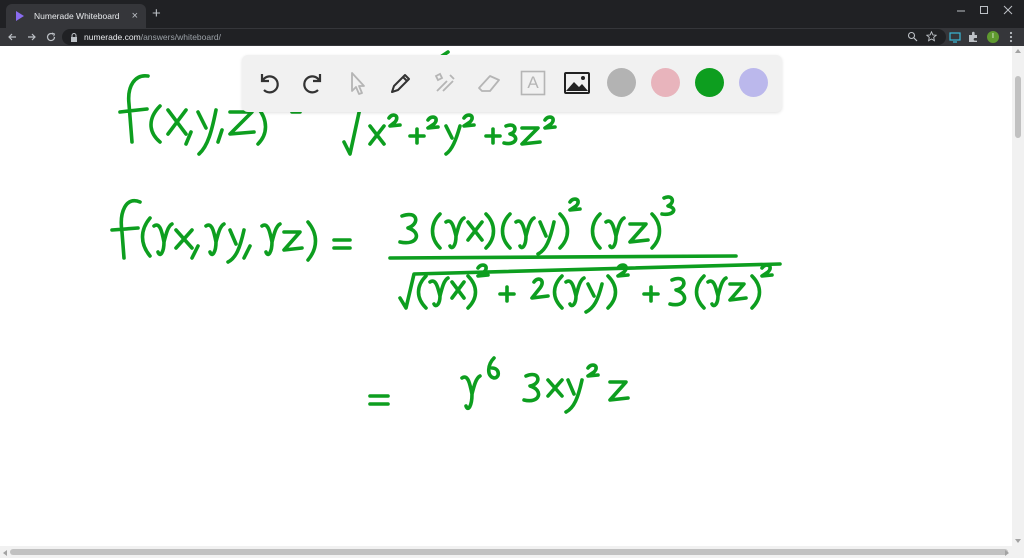 This screenshot has width=1024, height=558. I want to click on scroll-down-icon, so click(1018, 541).